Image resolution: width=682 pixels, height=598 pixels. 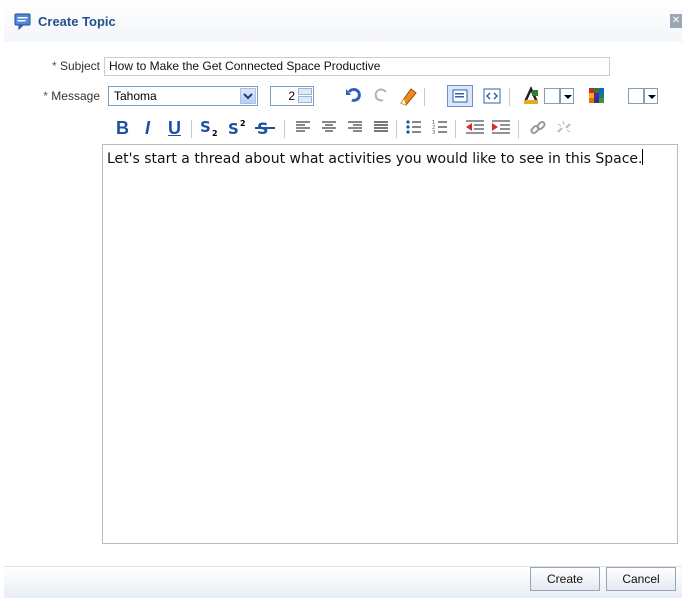 What do you see at coordinates (597, 97) in the screenshot?
I see `background-color-icon` at bounding box center [597, 97].